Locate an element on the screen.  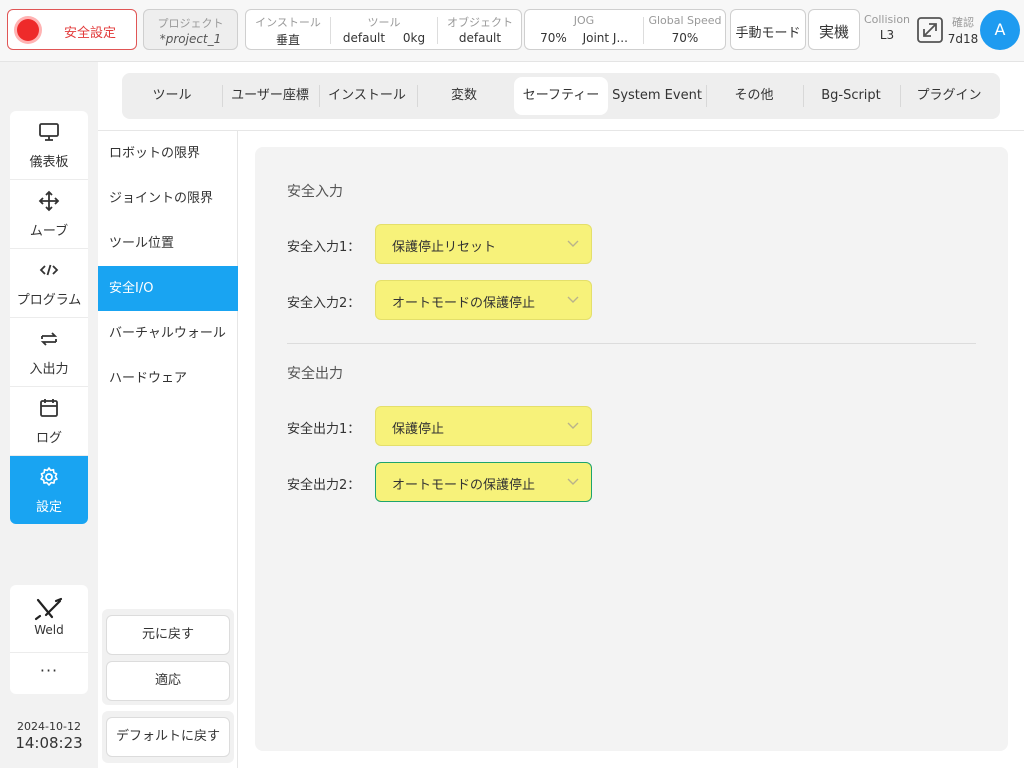
gear-icon is located at coordinates (49, 476).